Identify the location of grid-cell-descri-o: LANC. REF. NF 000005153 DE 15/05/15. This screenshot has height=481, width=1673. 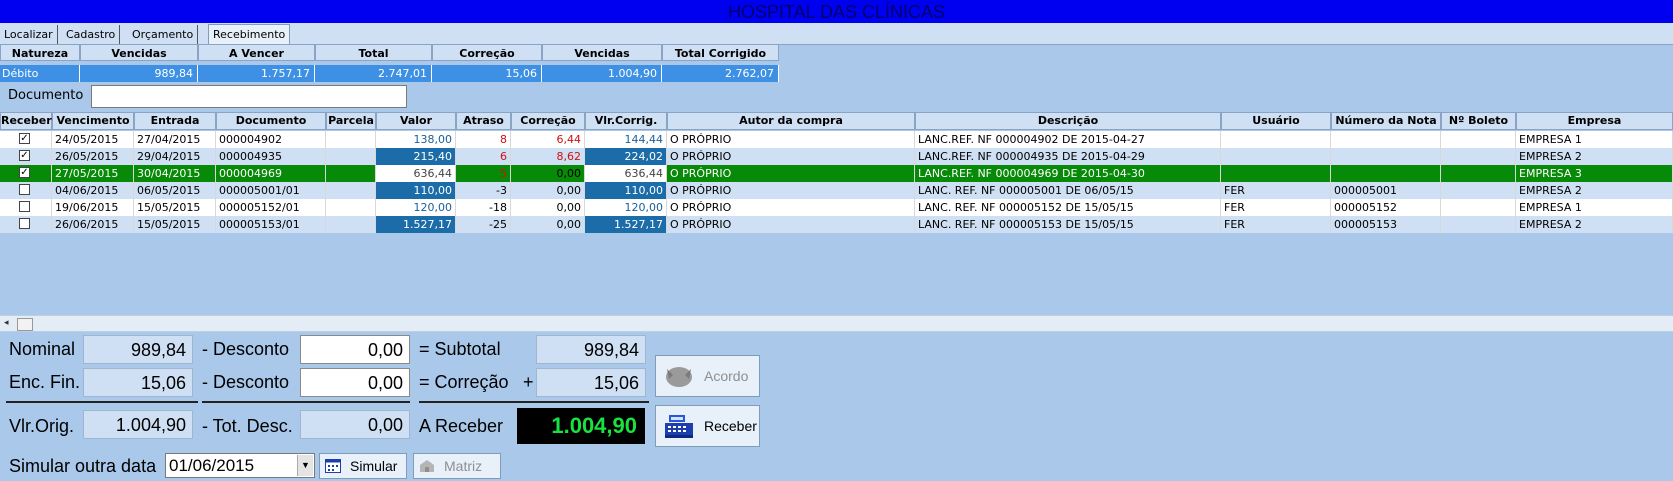
(1068, 224).